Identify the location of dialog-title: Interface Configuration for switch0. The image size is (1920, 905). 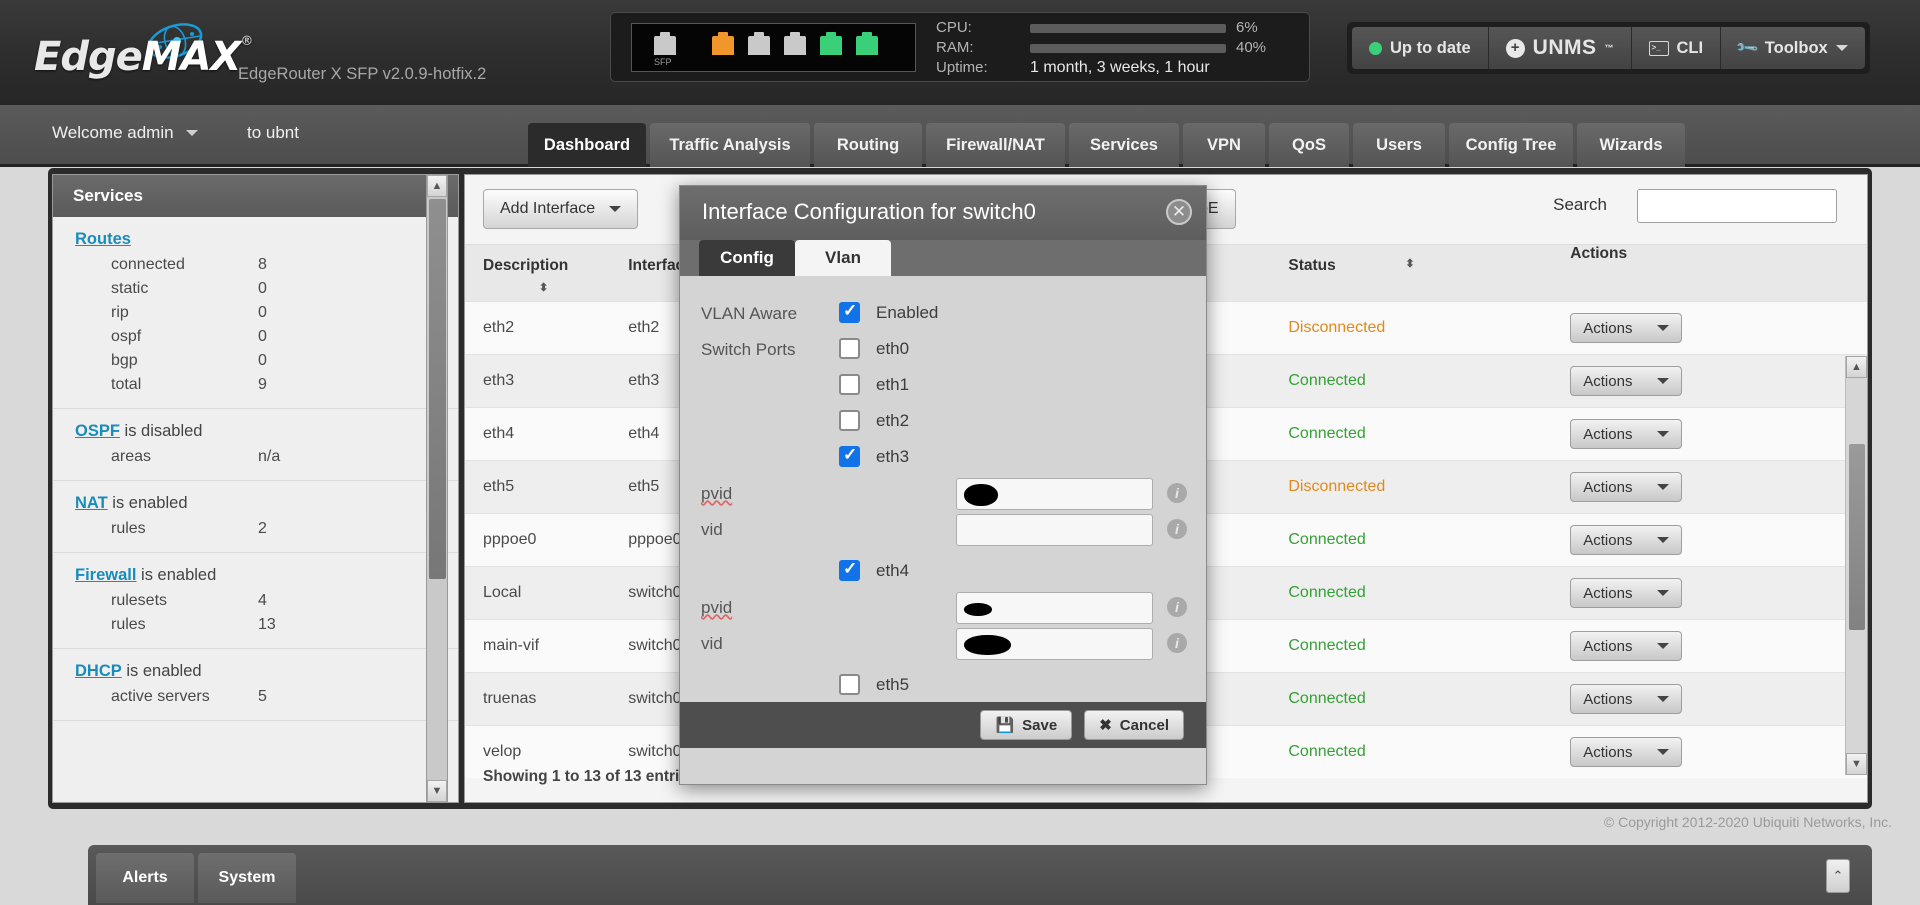
(869, 211).